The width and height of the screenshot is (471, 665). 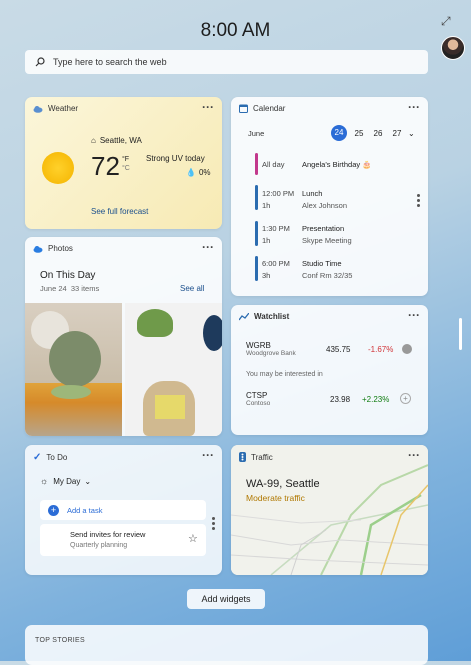 I want to click on photos-title: Photos, so click(x=60, y=248).